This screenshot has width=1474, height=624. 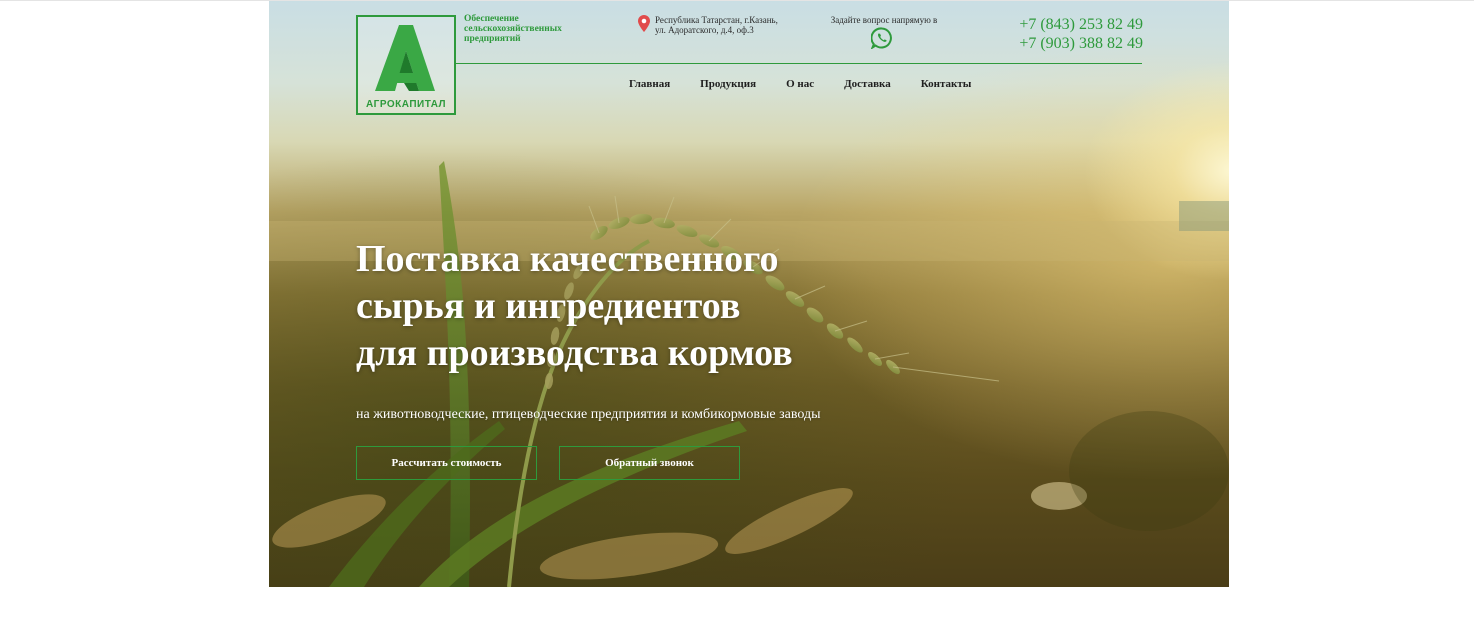 I want to click on header-divider, so click(x=798, y=63).